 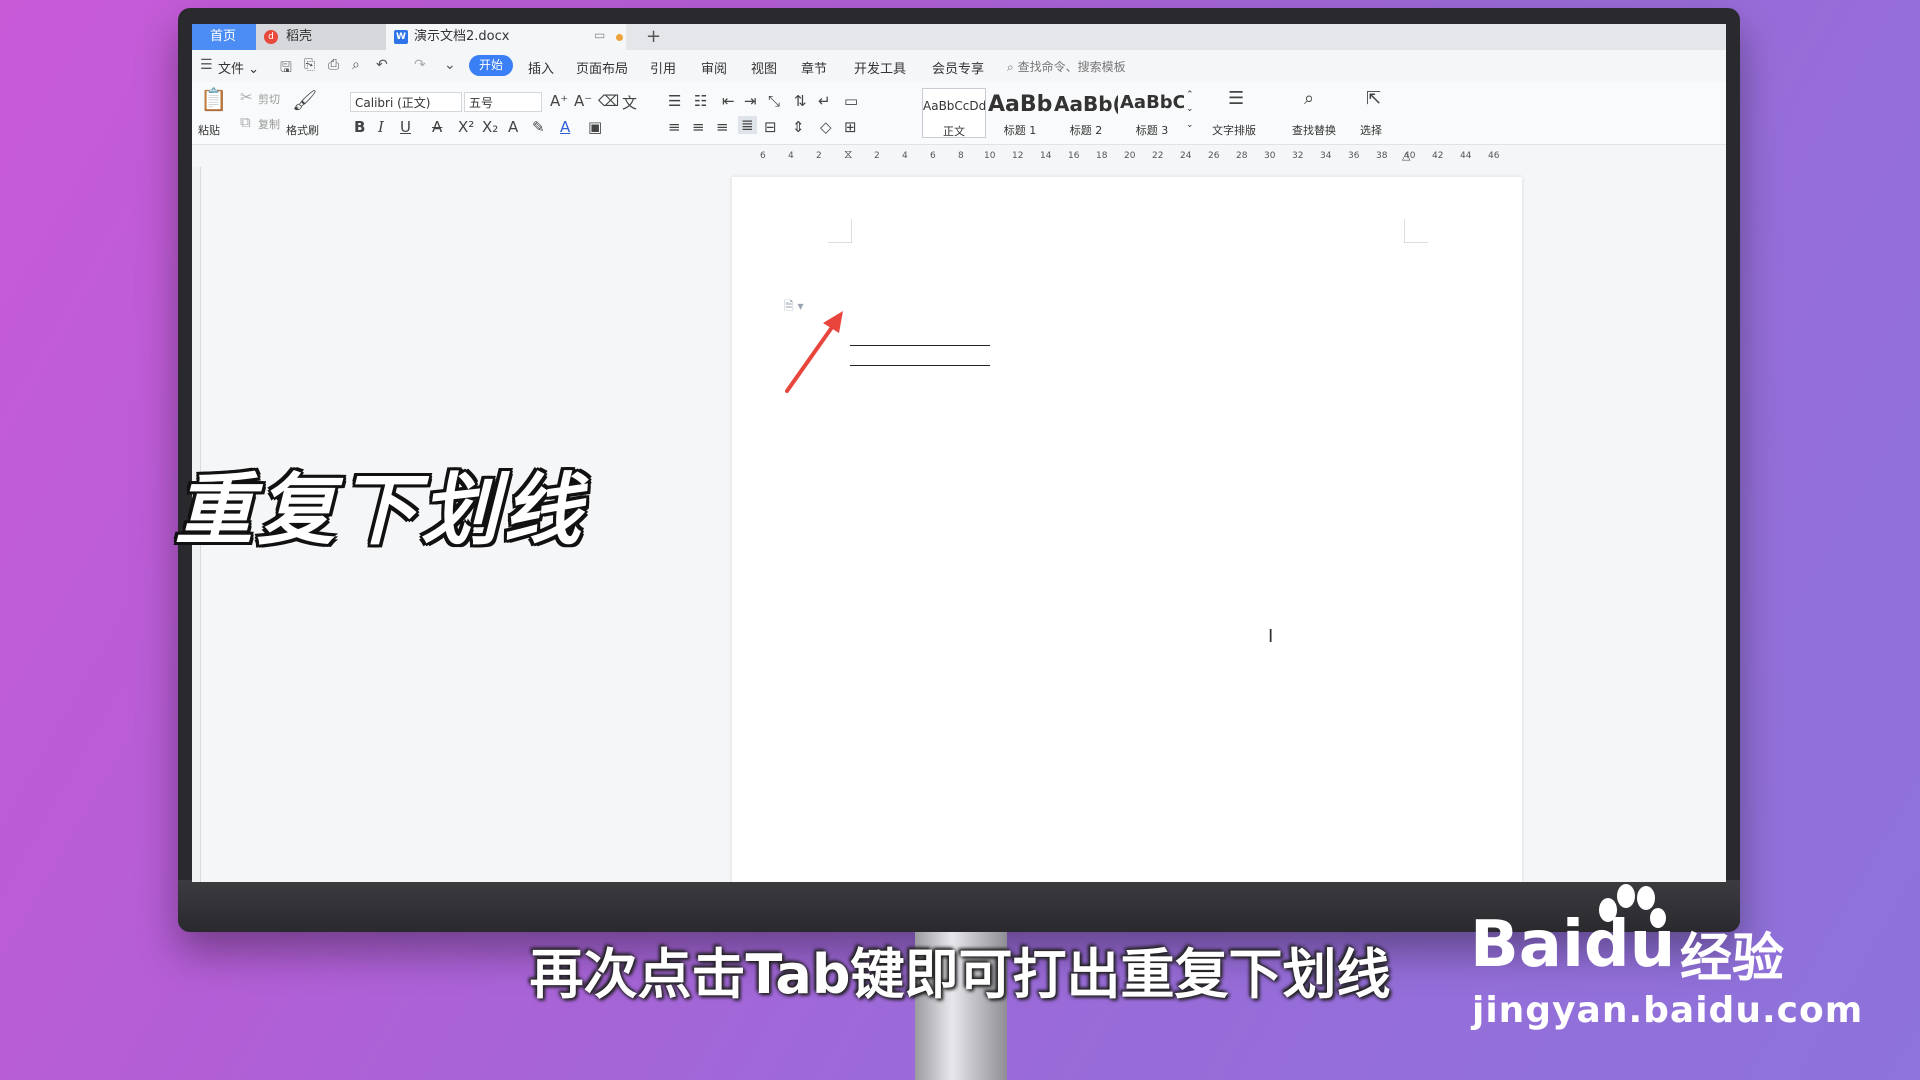 What do you see at coordinates (663, 67) in the screenshot?
I see `menu-references: 引用` at bounding box center [663, 67].